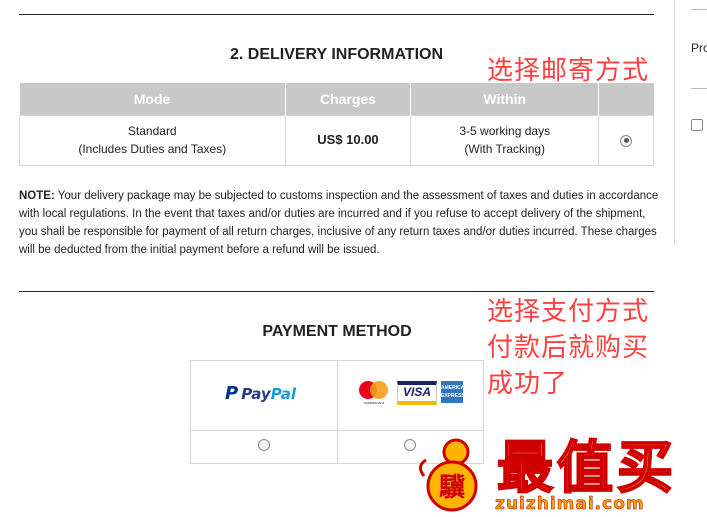  I want to click on paypal-p-mark-icon: P, so click(232, 393).